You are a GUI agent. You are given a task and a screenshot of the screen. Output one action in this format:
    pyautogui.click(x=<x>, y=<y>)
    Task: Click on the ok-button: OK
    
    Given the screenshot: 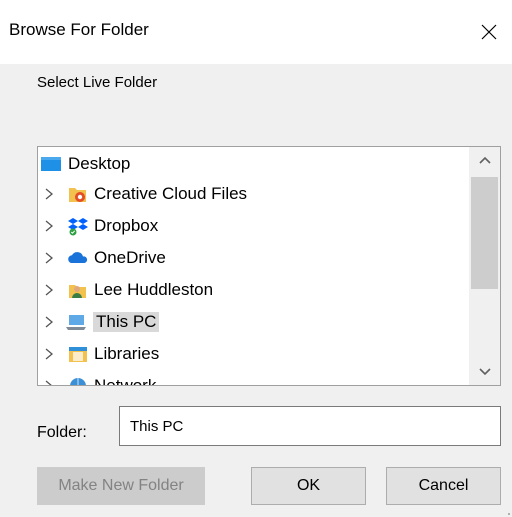 What is the action you would take?
    pyautogui.click(x=308, y=486)
    